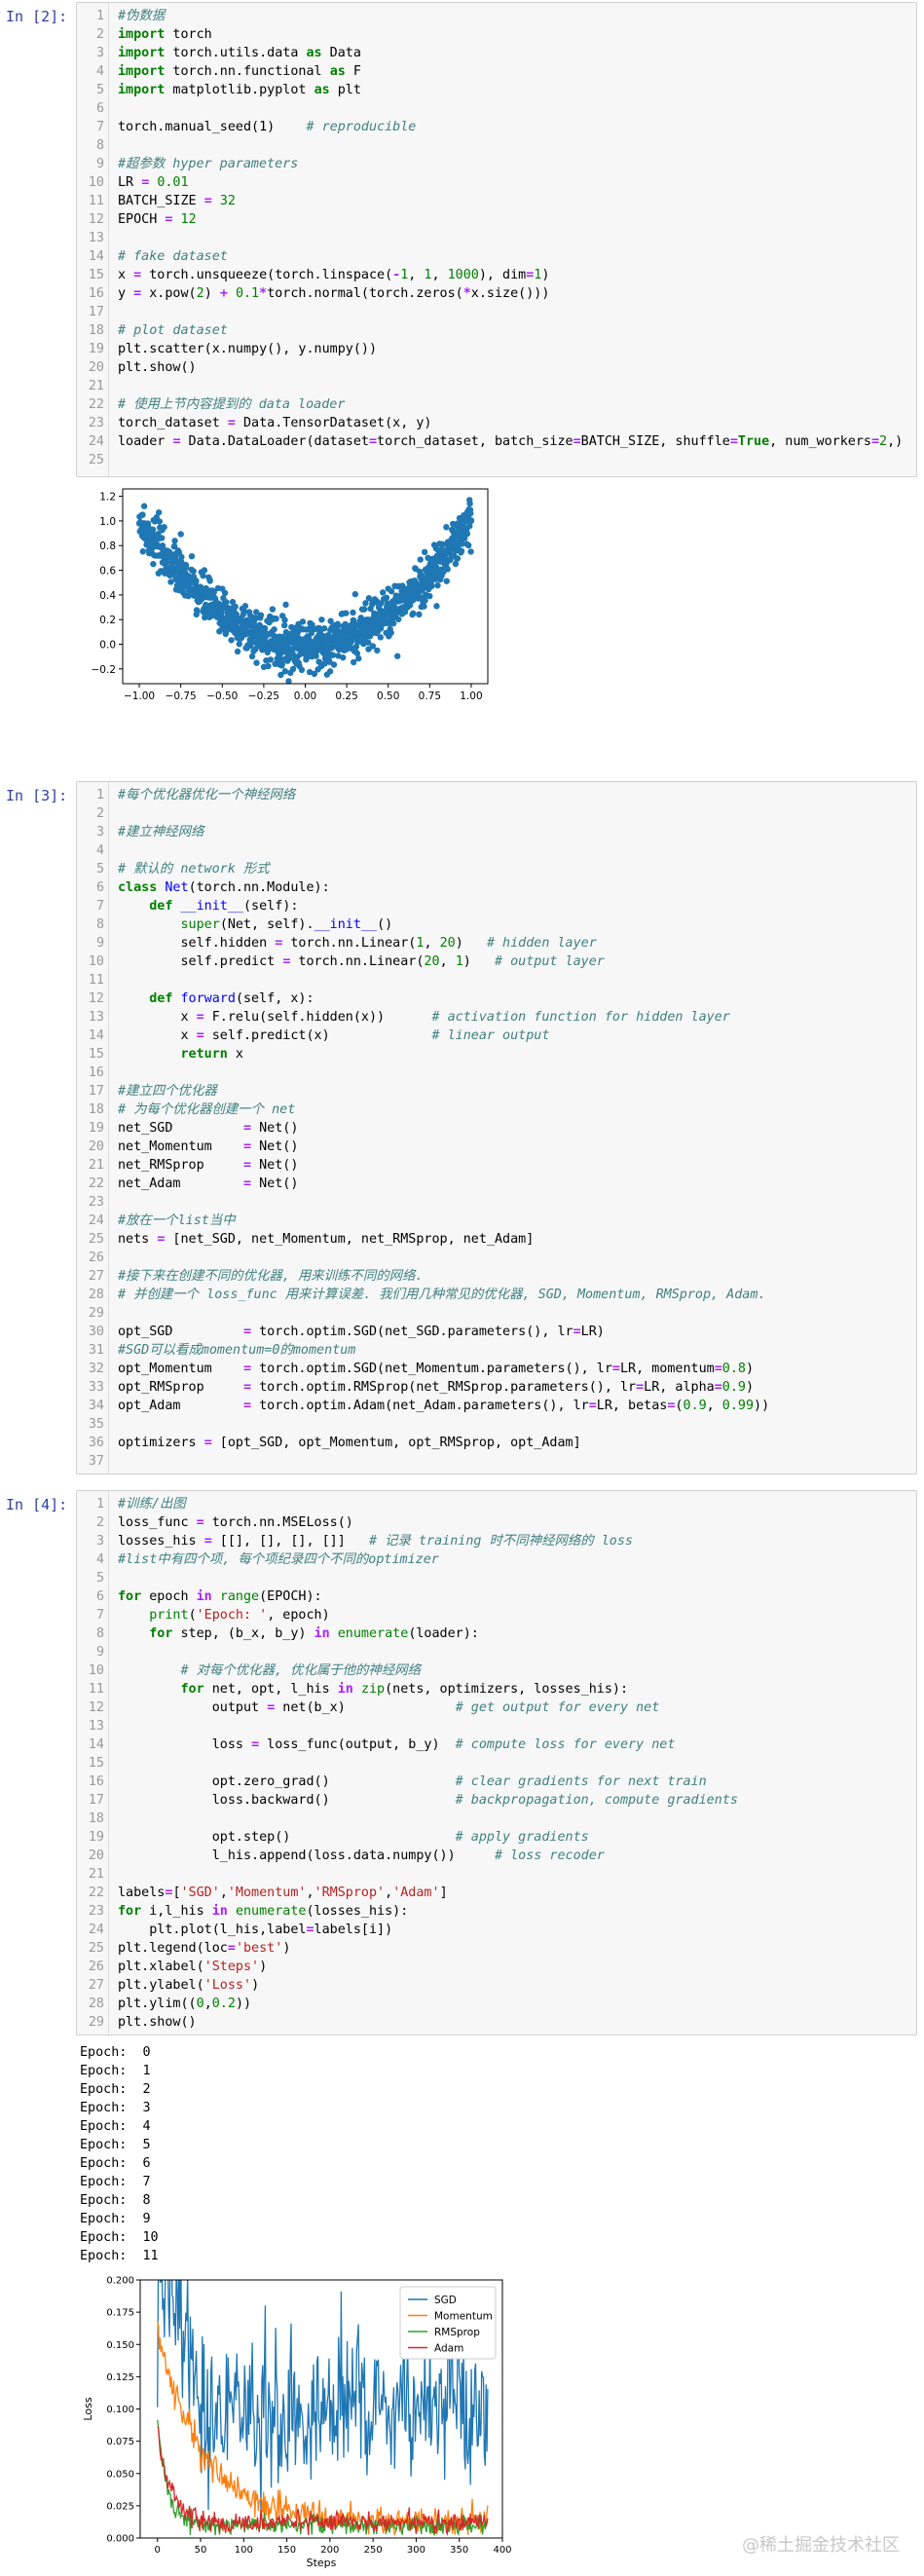  What do you see at coordinates (495, 887) in the screenshot?
I see `code-line: 6 class Net(torch.nn.Module):` at bounding box center [495, 887].